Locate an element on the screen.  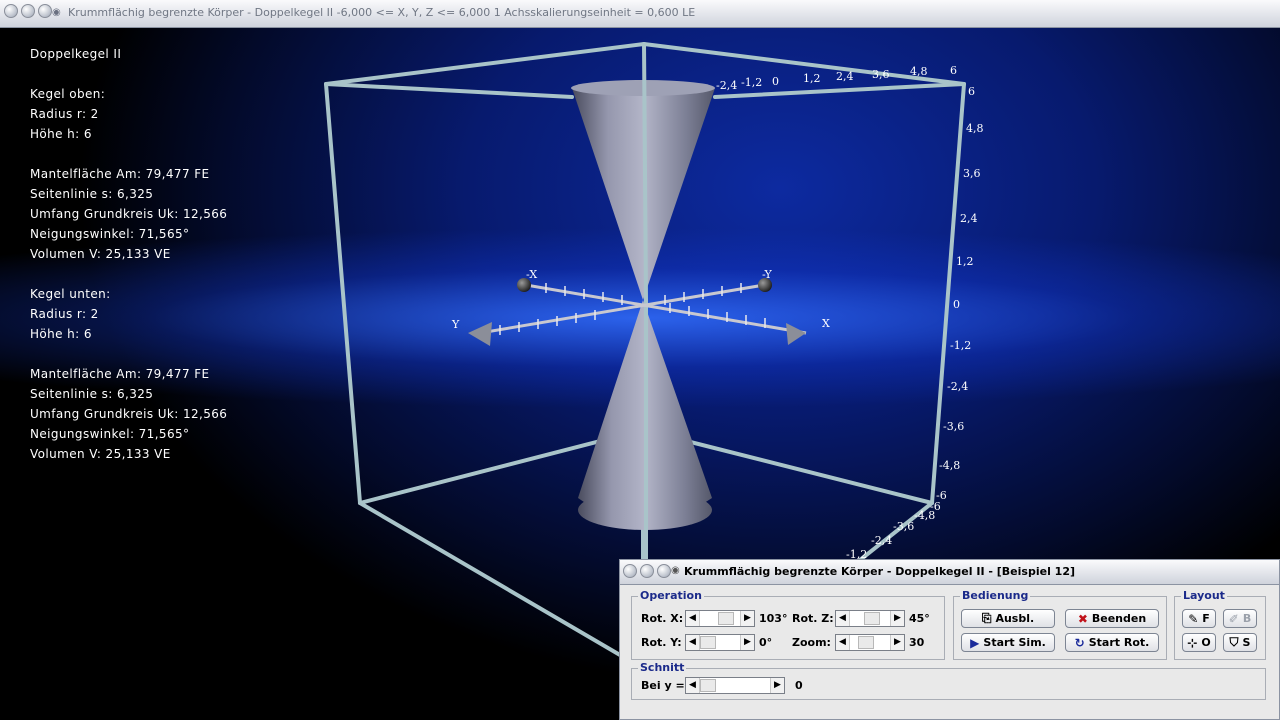
bedienung-legend: Bedienung is located at coordinates (995, 595).